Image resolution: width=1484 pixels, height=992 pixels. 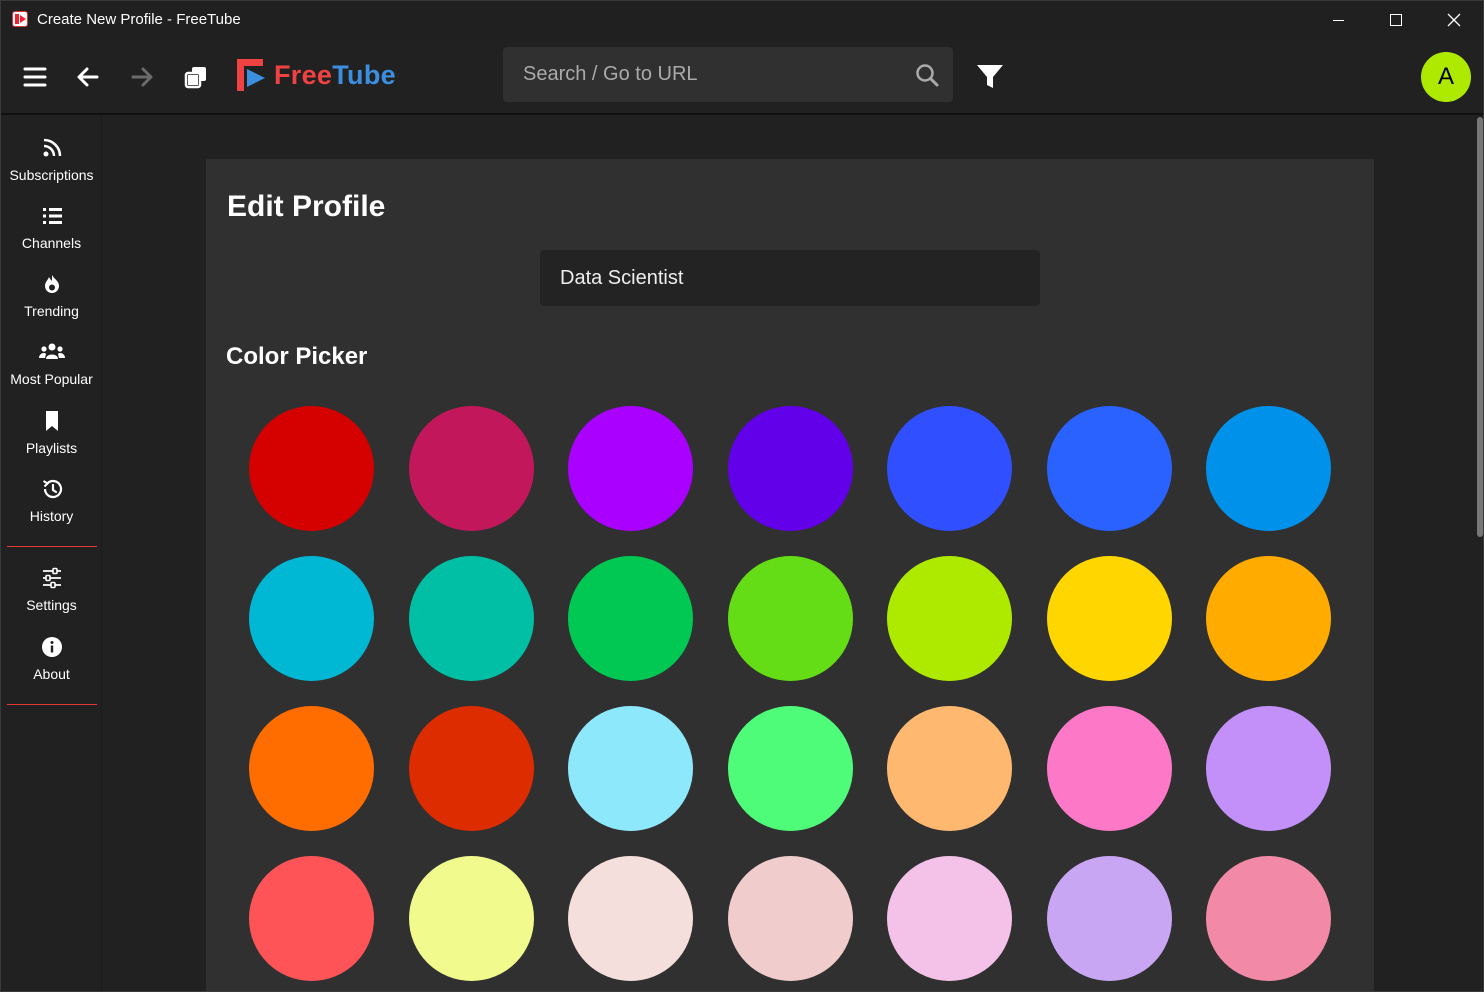 What do you see at coordinates (927, 75) in the screenshot?
I see `search-icon` at bounding box center [927, 75].